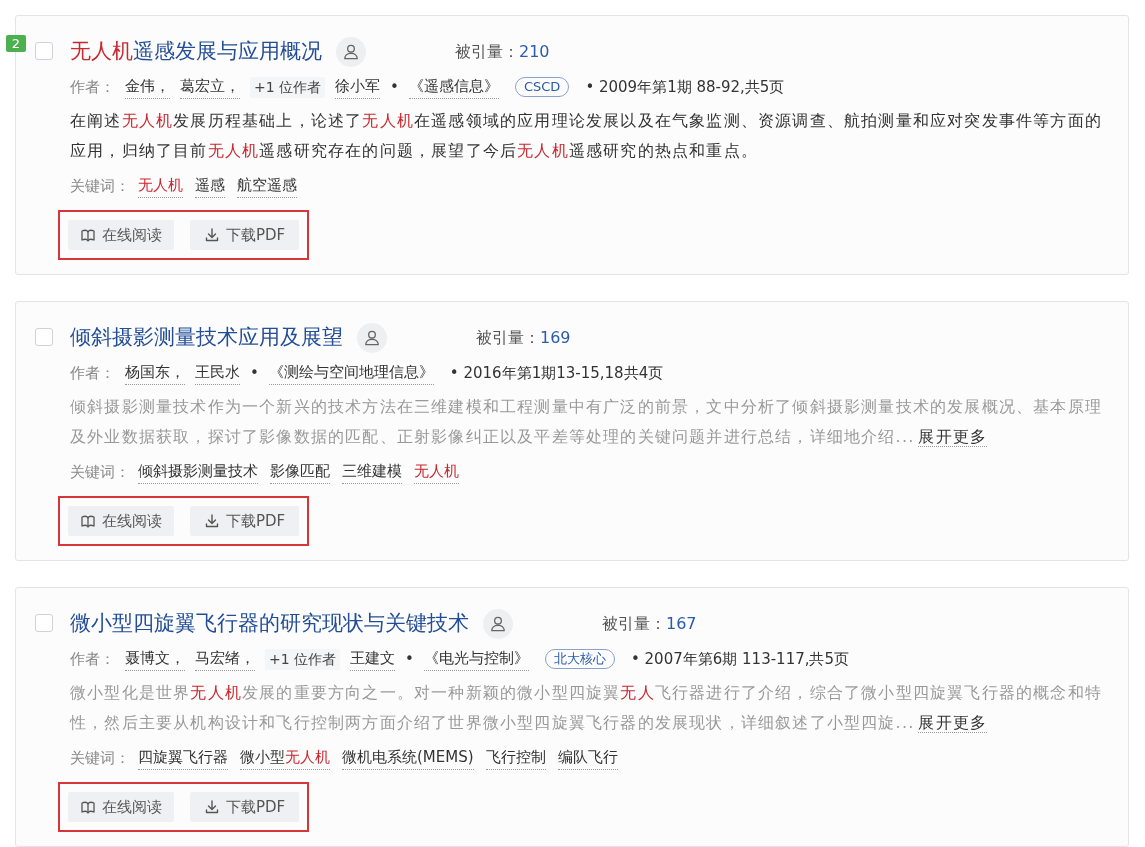  I want to click on keyword-link: 遥感, so click(210, 186).